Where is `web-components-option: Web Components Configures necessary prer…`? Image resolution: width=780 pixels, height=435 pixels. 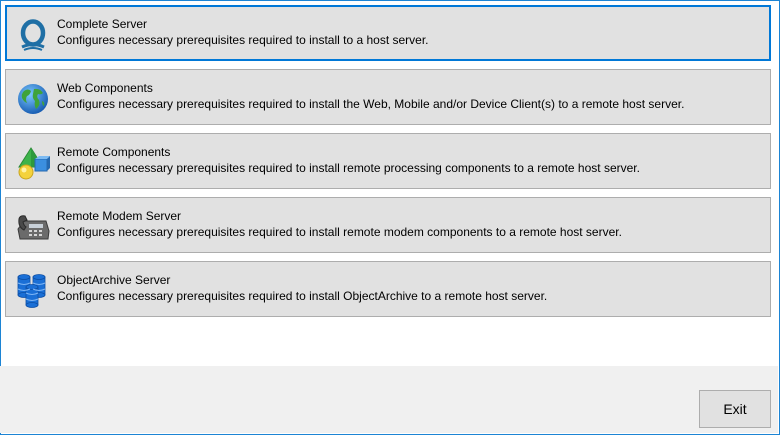 web-components-option: Web Components Configures necessary prer… is located at coordinates (388, 97).